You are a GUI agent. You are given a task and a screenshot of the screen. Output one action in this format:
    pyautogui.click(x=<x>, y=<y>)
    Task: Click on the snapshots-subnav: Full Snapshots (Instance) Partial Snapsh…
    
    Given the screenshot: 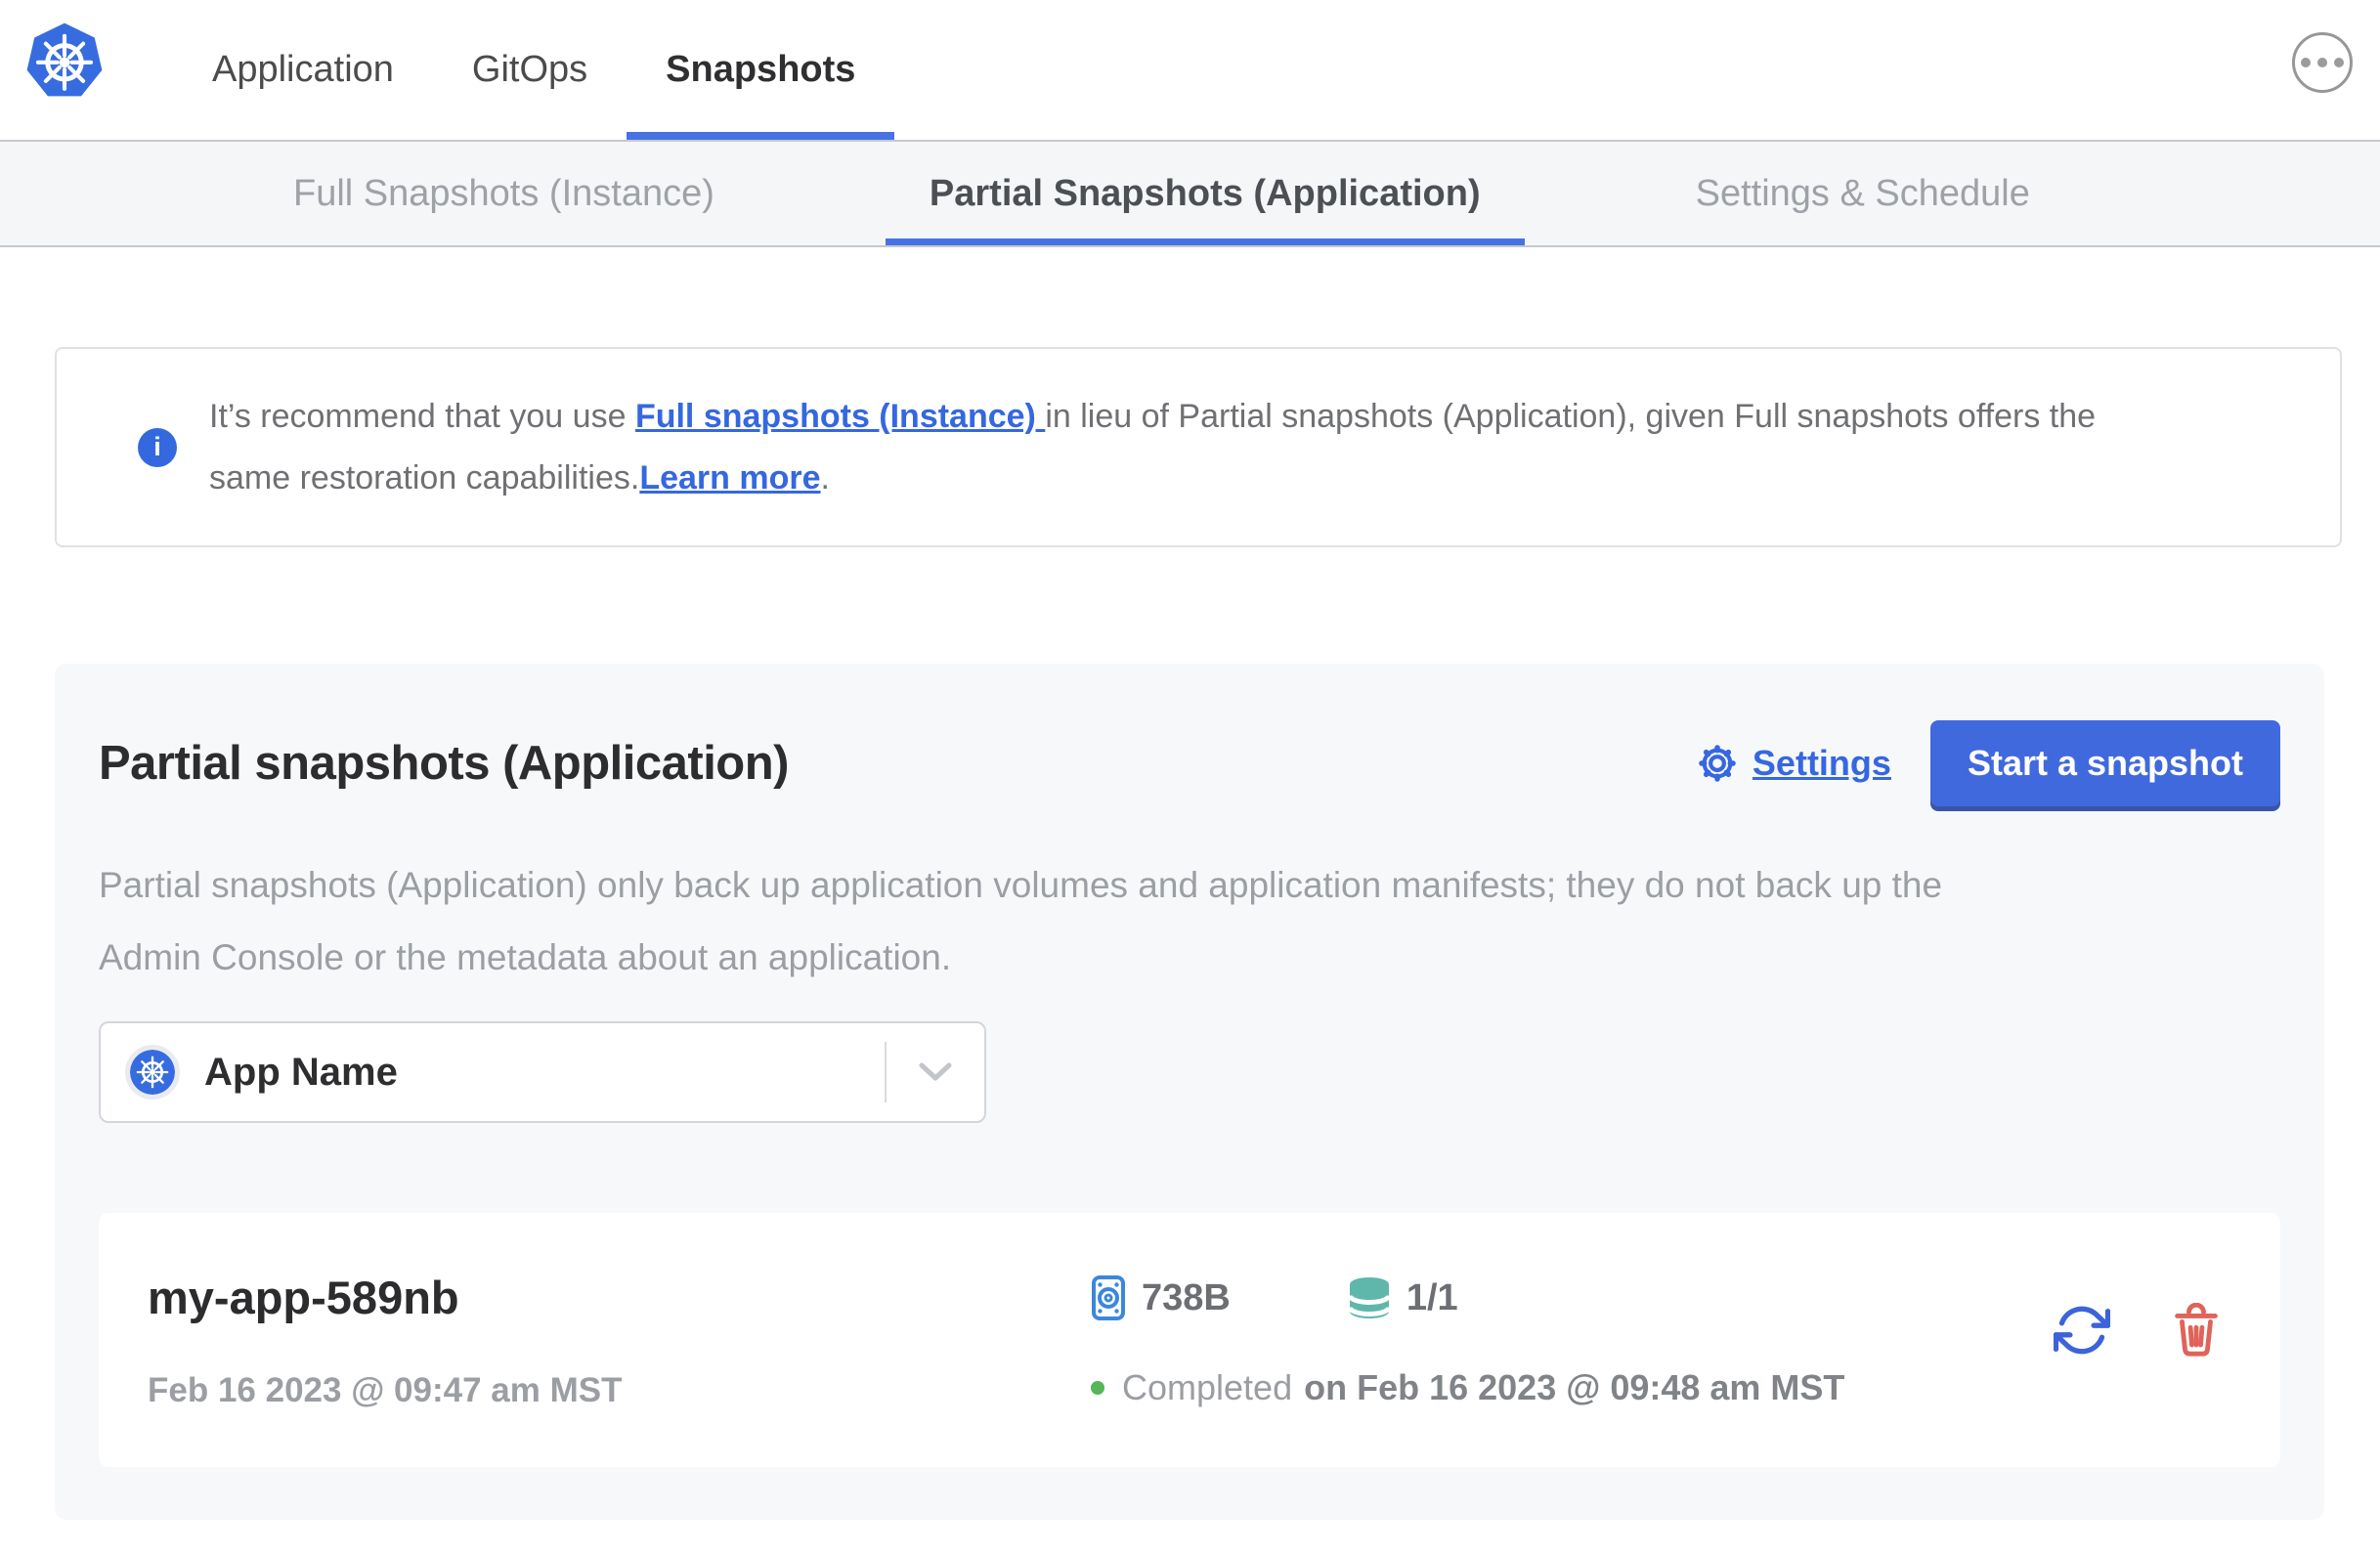 What is the action you would take?
    pyautogui.click(x=1190, y=193)
    